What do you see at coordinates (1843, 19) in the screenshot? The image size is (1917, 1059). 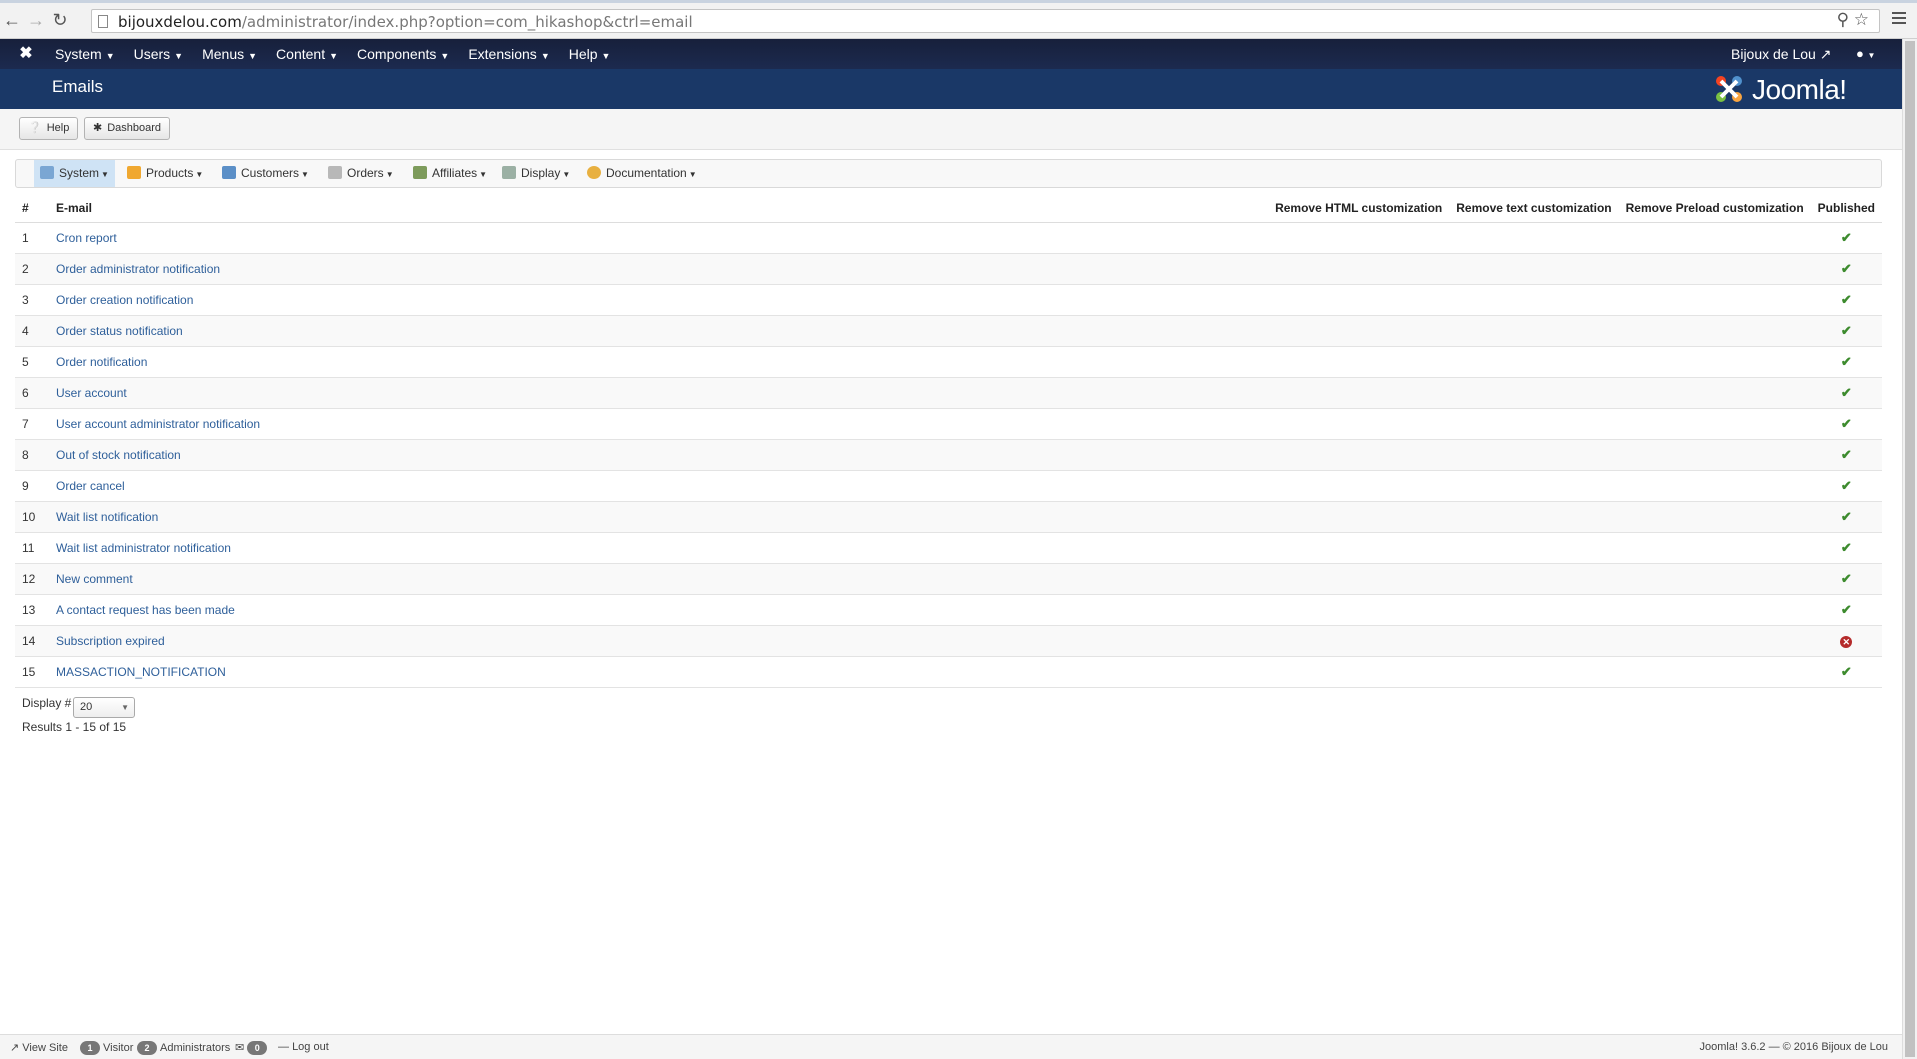 I see `zoom-icon: ⚲` at bounding box center [1843, 19].